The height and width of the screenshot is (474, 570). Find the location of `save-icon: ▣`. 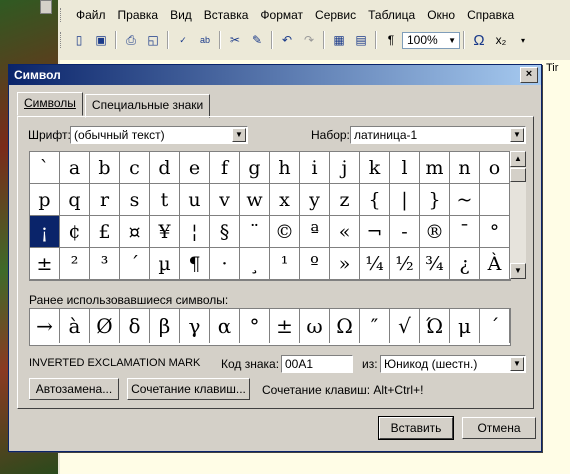

save-icon: ▣ is located at coordinates (101, 40).